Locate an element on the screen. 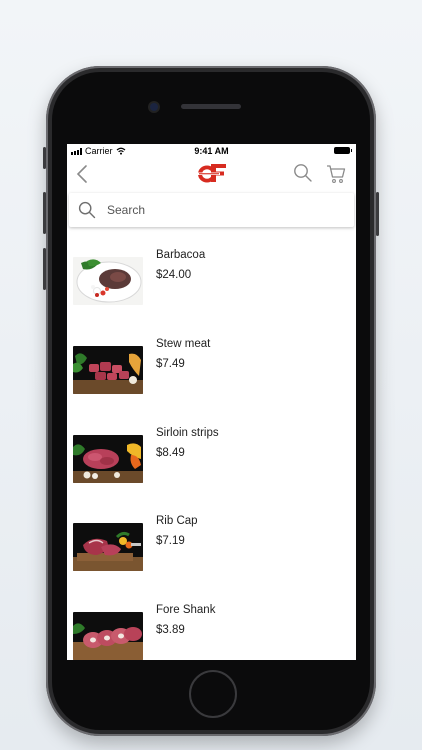 The image size is (422, 750). product-name: Sirloin strips is located at coordinates (187, 432).